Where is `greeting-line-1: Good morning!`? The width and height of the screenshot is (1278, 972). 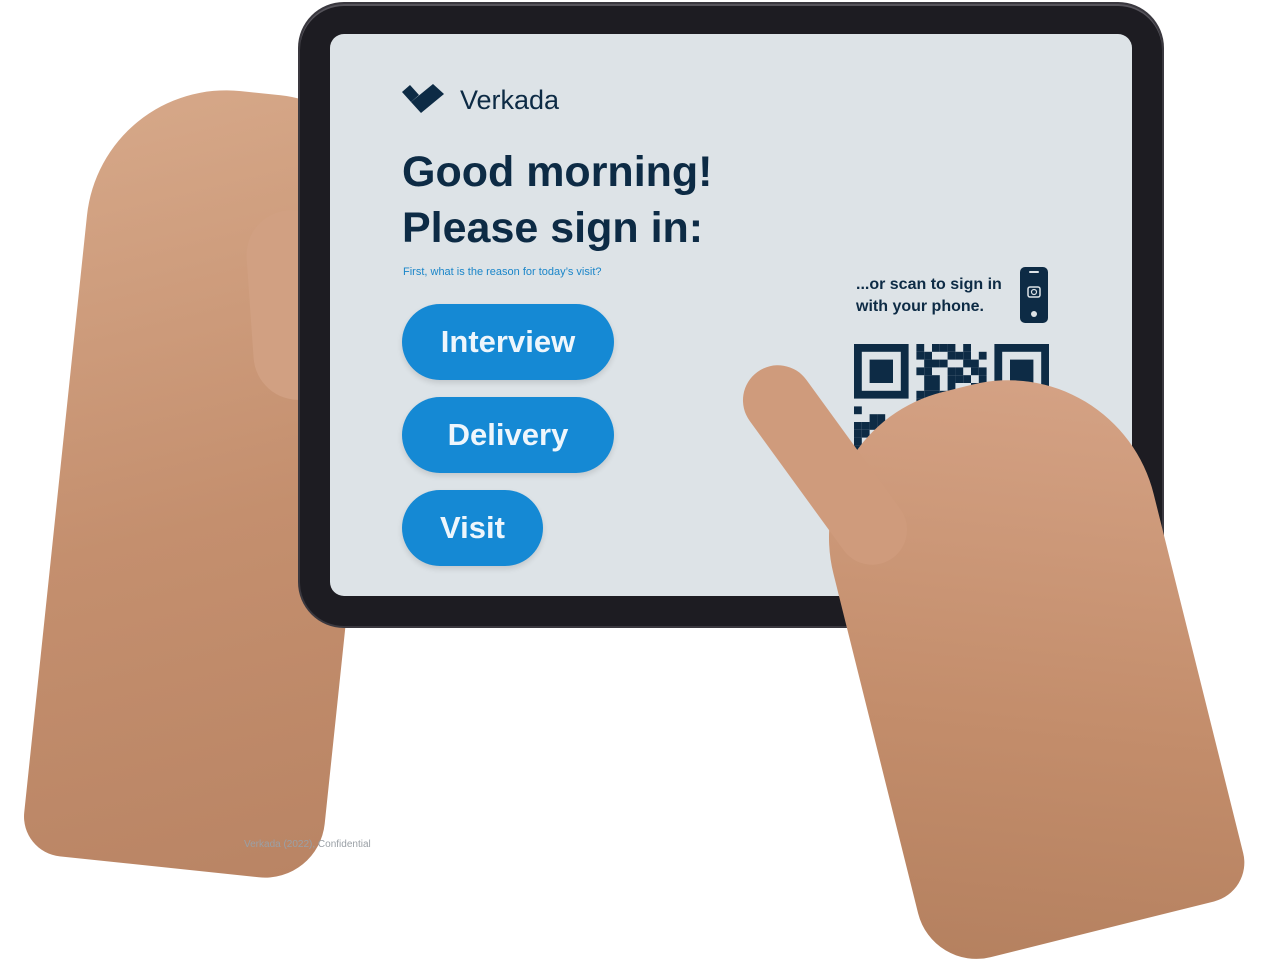 greeting-line-1: Good morning! is located at coordinates (557, 172).